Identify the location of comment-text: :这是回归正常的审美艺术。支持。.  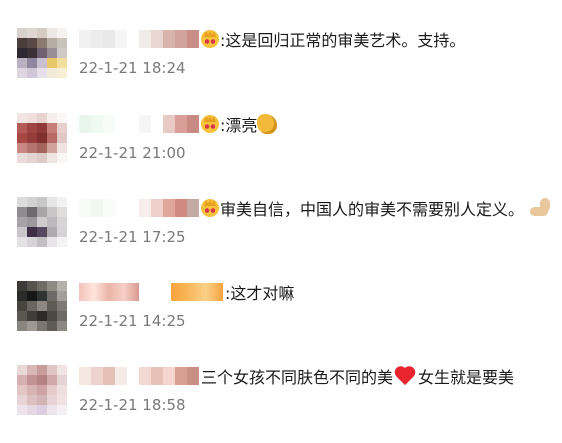
(343, 40).